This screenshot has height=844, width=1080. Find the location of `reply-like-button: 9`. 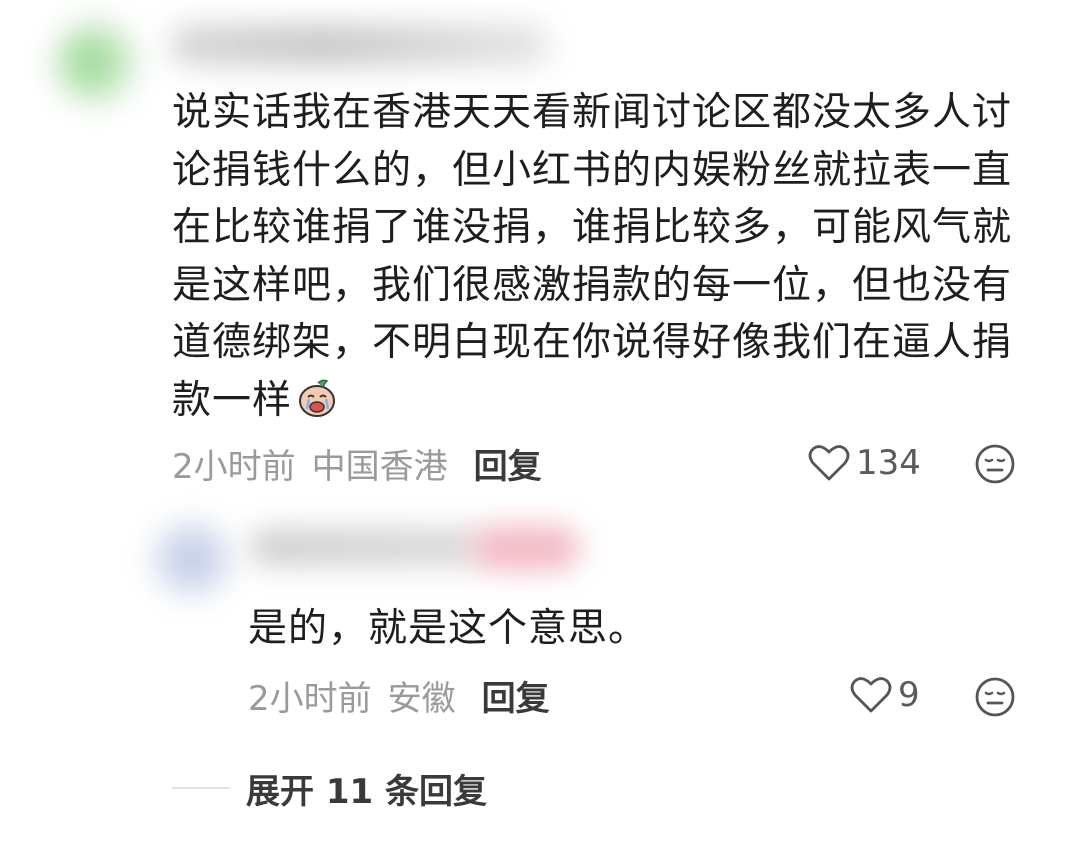

reply-like-button: 9 is located at coordinates (885, 695).